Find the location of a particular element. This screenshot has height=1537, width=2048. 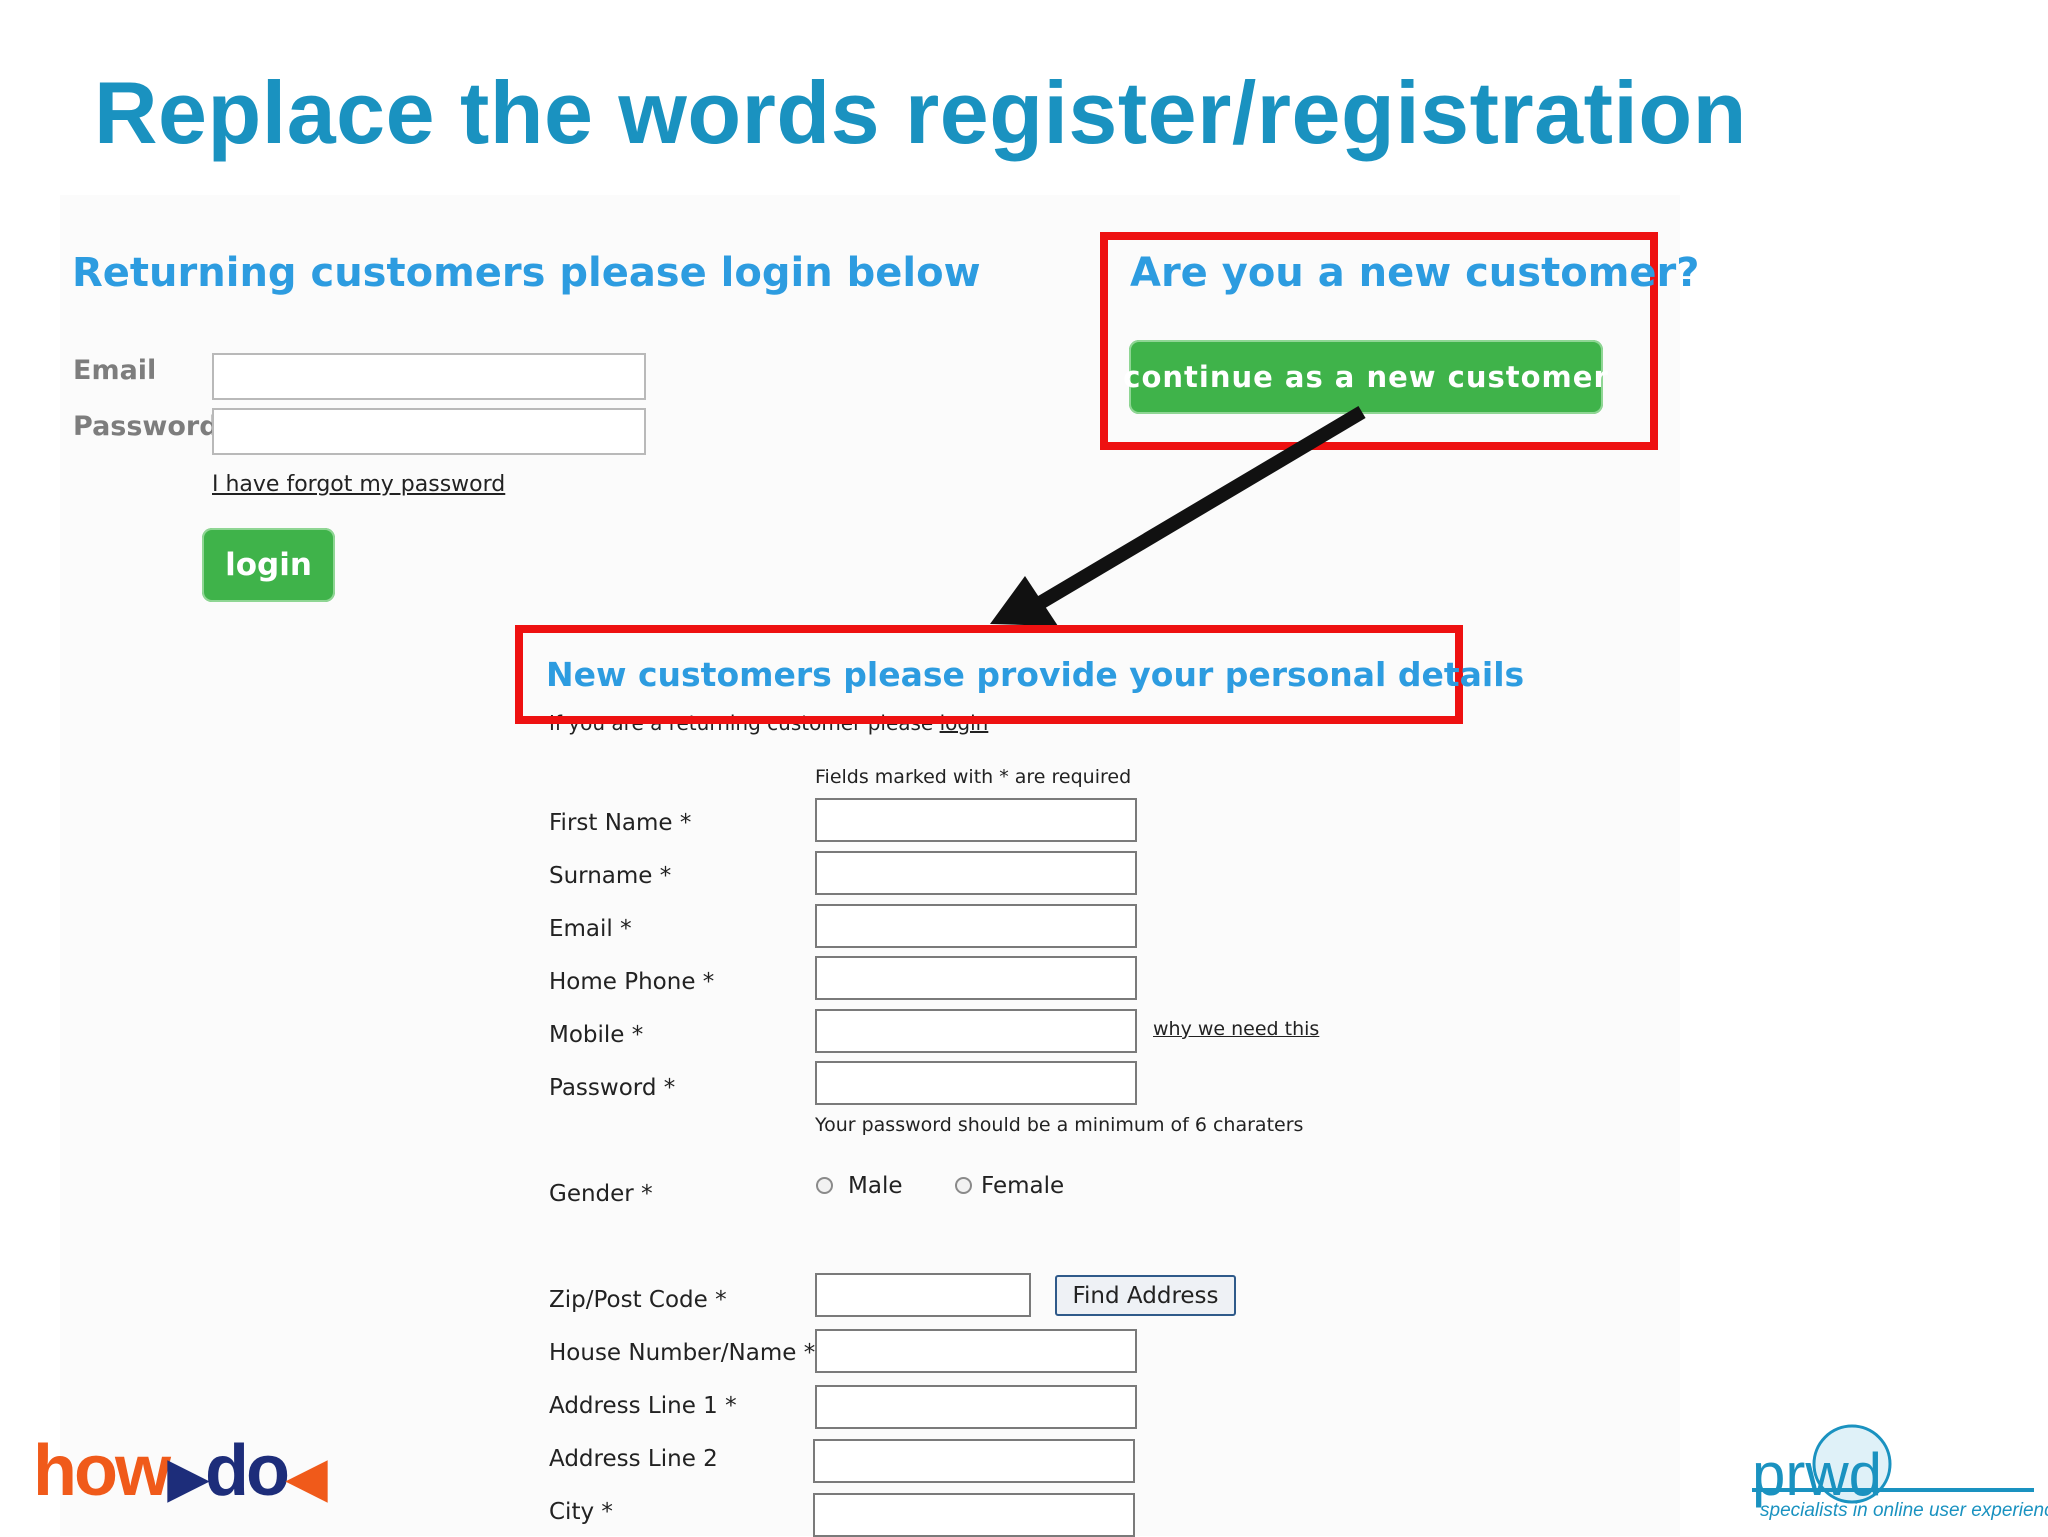

first-name-label: First Name * is located at coordinates (620, 823).